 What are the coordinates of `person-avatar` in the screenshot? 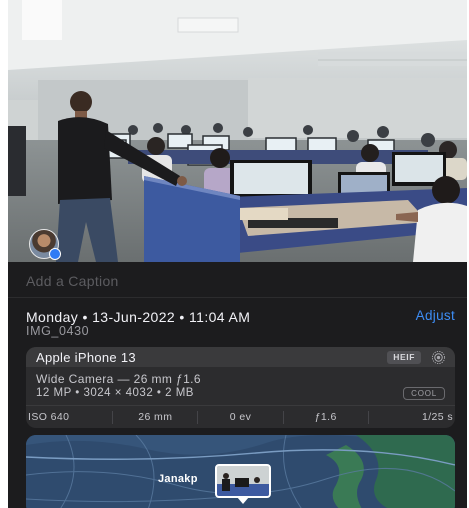 It's located at (45, 244).